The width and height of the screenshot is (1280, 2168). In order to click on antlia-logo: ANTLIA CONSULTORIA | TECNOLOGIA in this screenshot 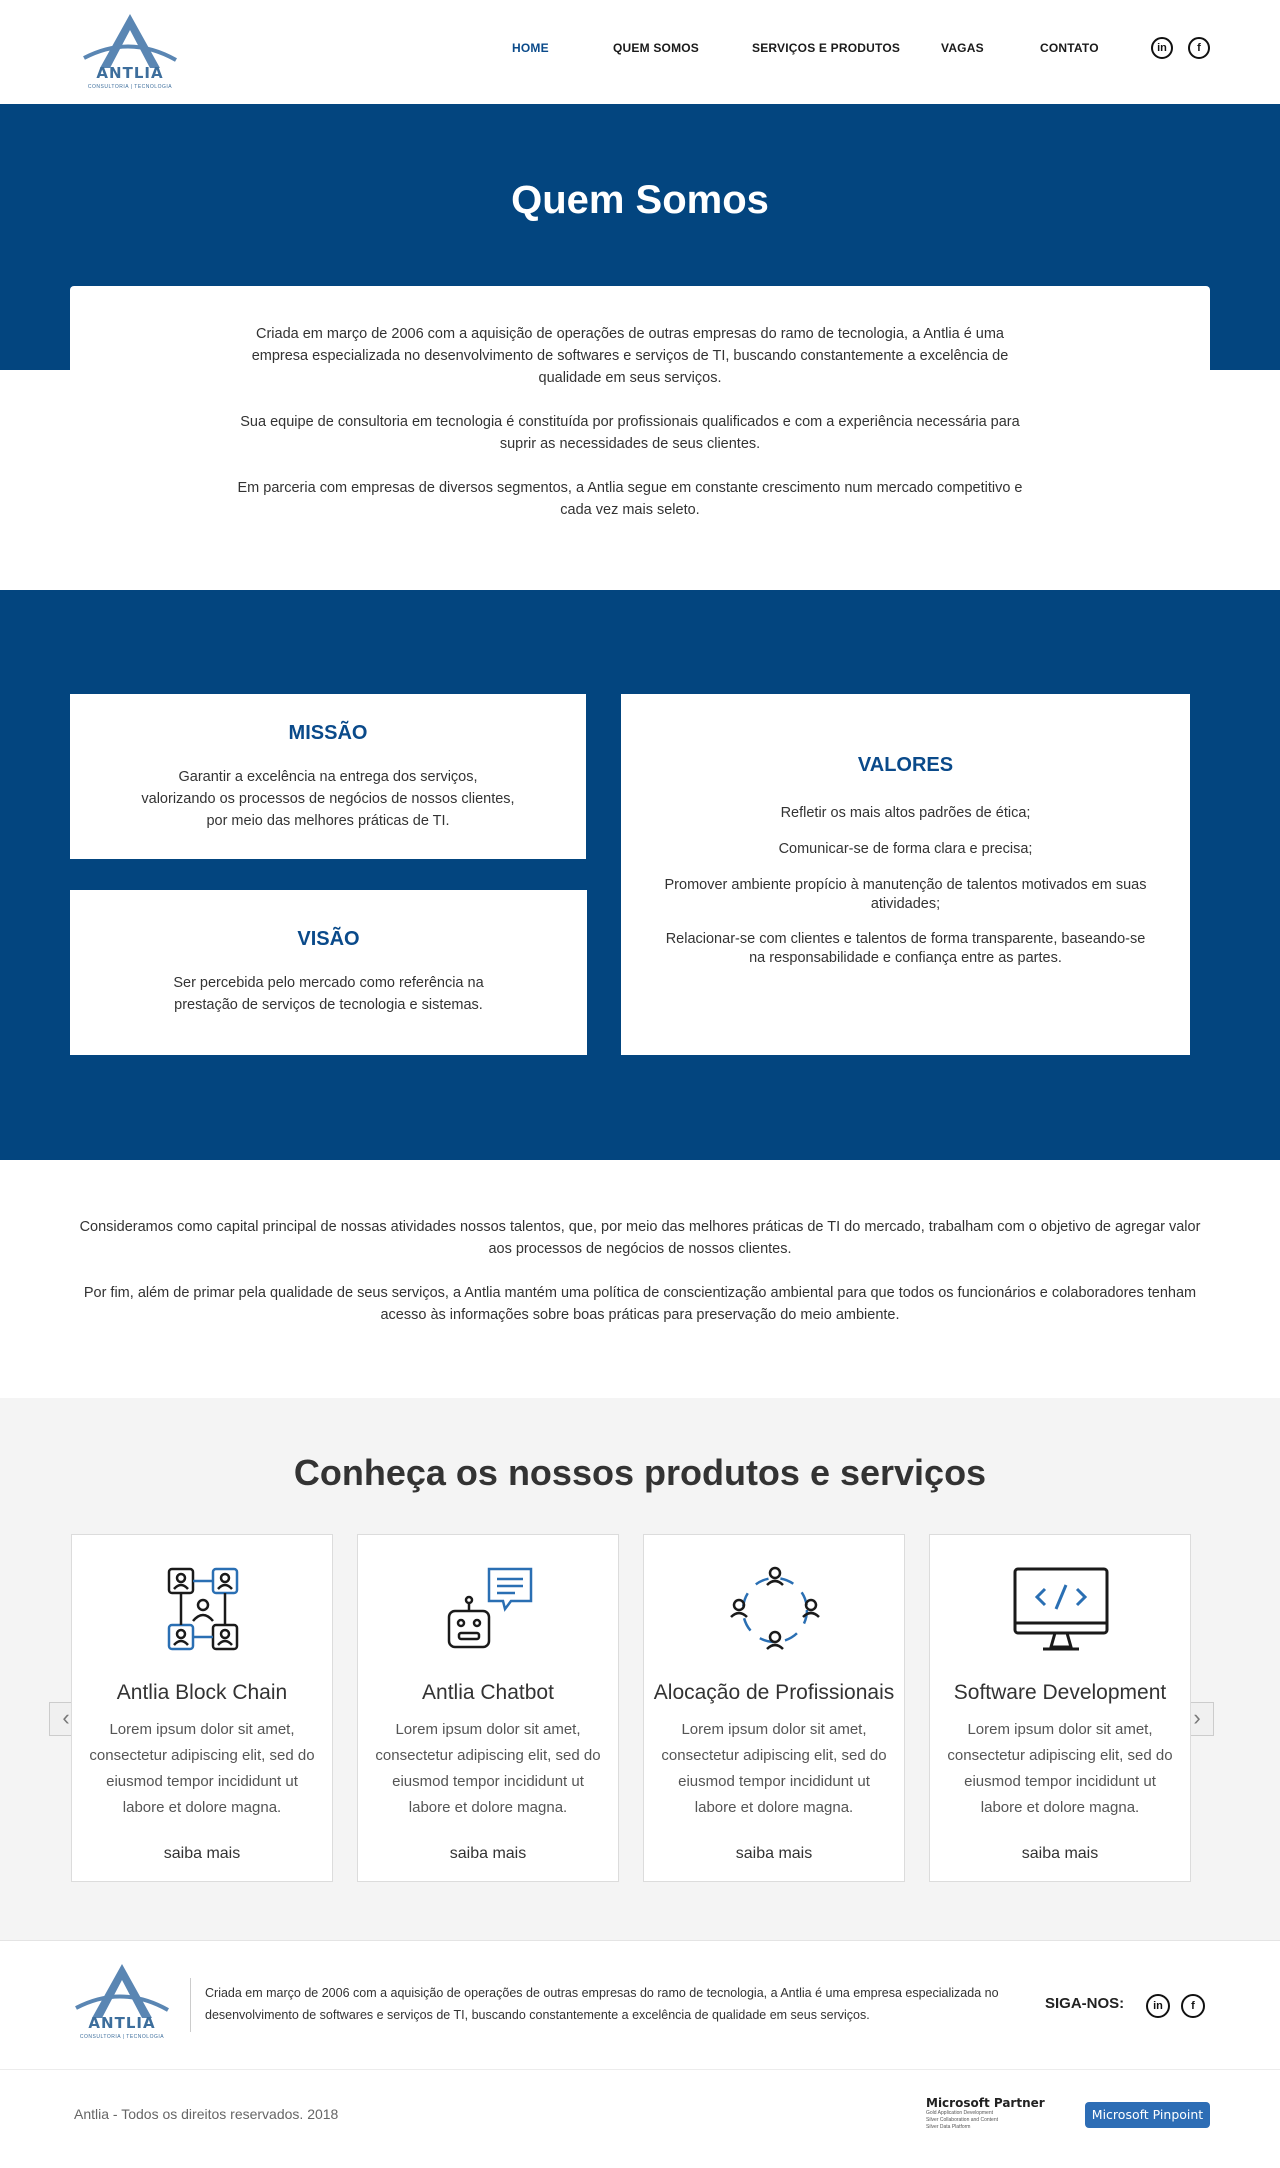, I will do `click(130, 53)`.